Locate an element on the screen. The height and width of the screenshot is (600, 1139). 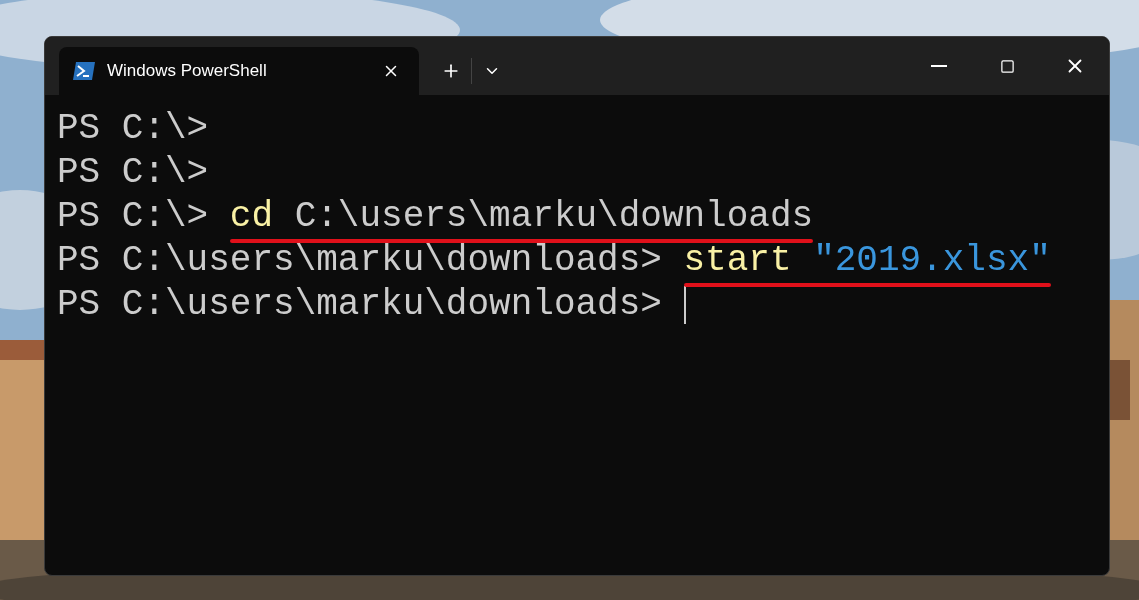
argument-text: "2019.xlsx" is located at coordinates (932, 261).